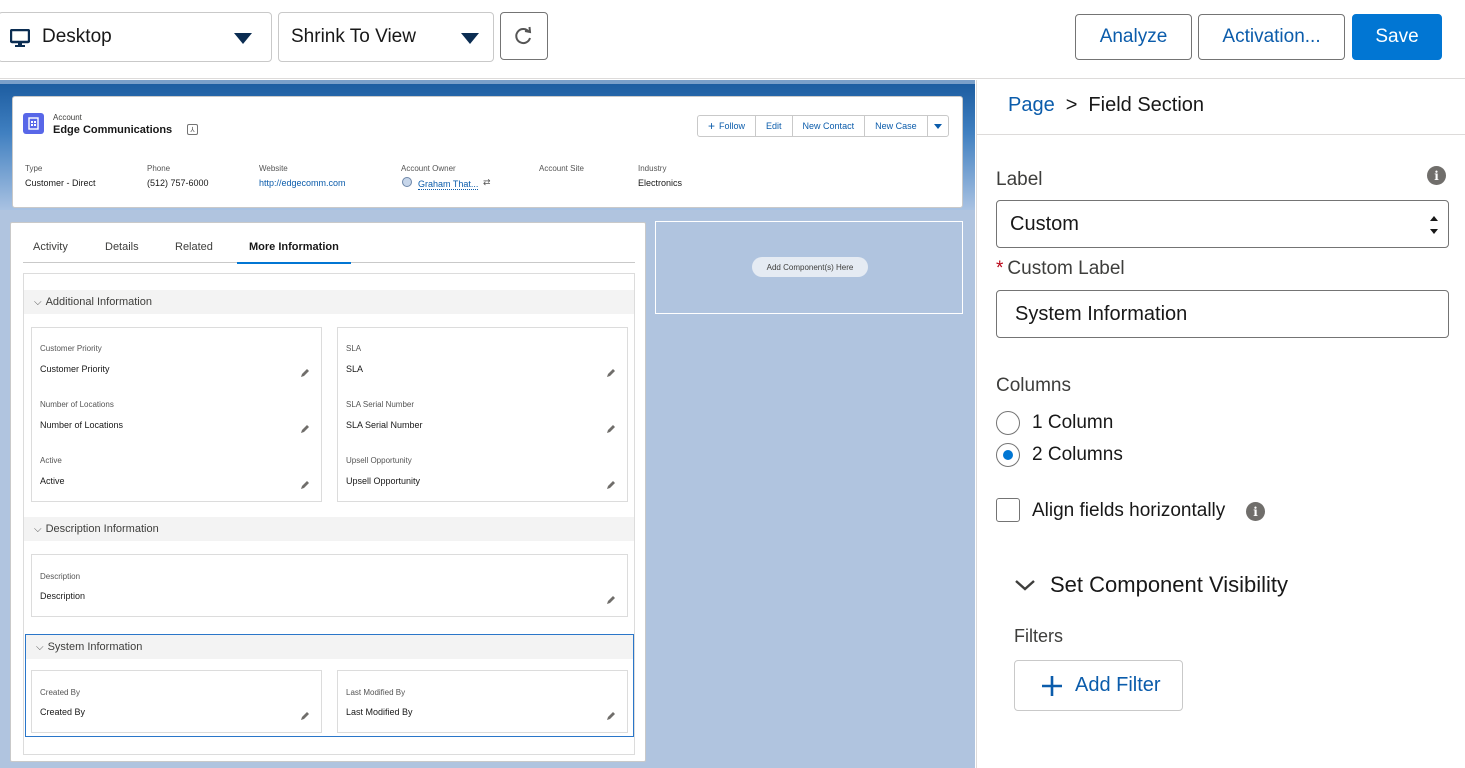 Image resolution: width=1465 pixels, height=768 pixels. I want to click on follow-button: + Follow, so click(727, 126).